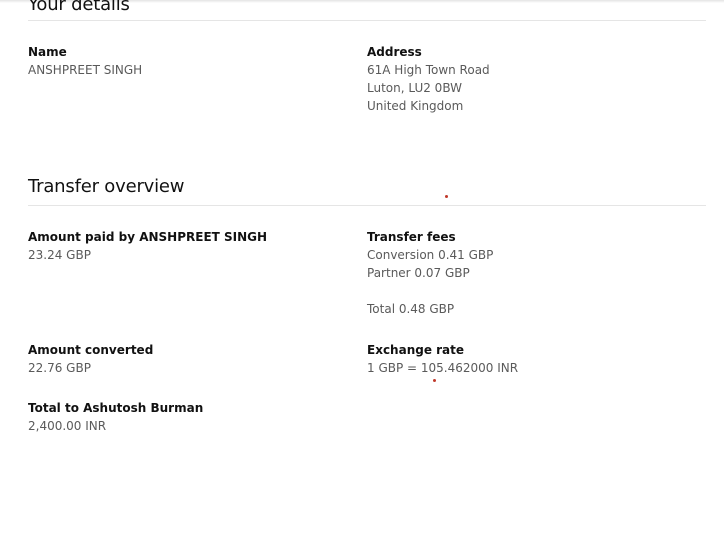 The width and height of the screenshot is (724, 544). What do you see at coordinates (106, 186) in the screenshot?
I see `transfer-overview-title: Transfer overview` at bounding box center [106, 186].